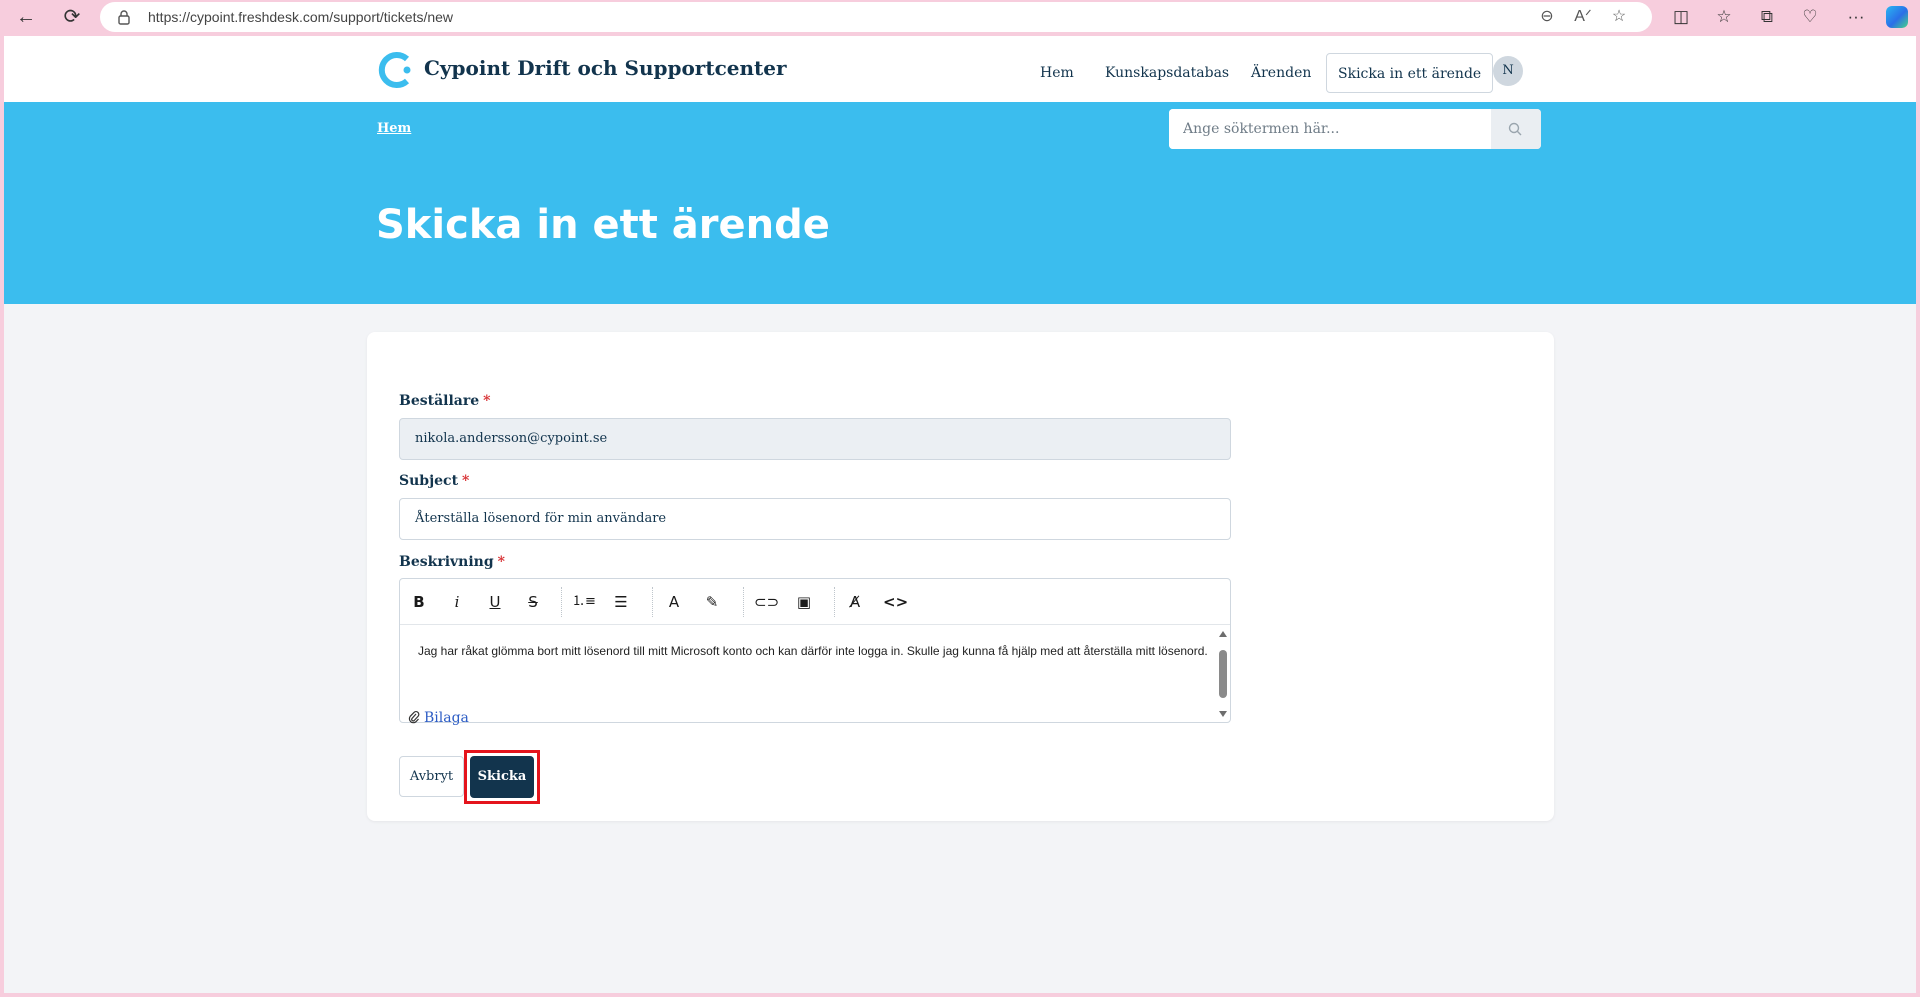  I want to click on search-input, so click(1330, 129).